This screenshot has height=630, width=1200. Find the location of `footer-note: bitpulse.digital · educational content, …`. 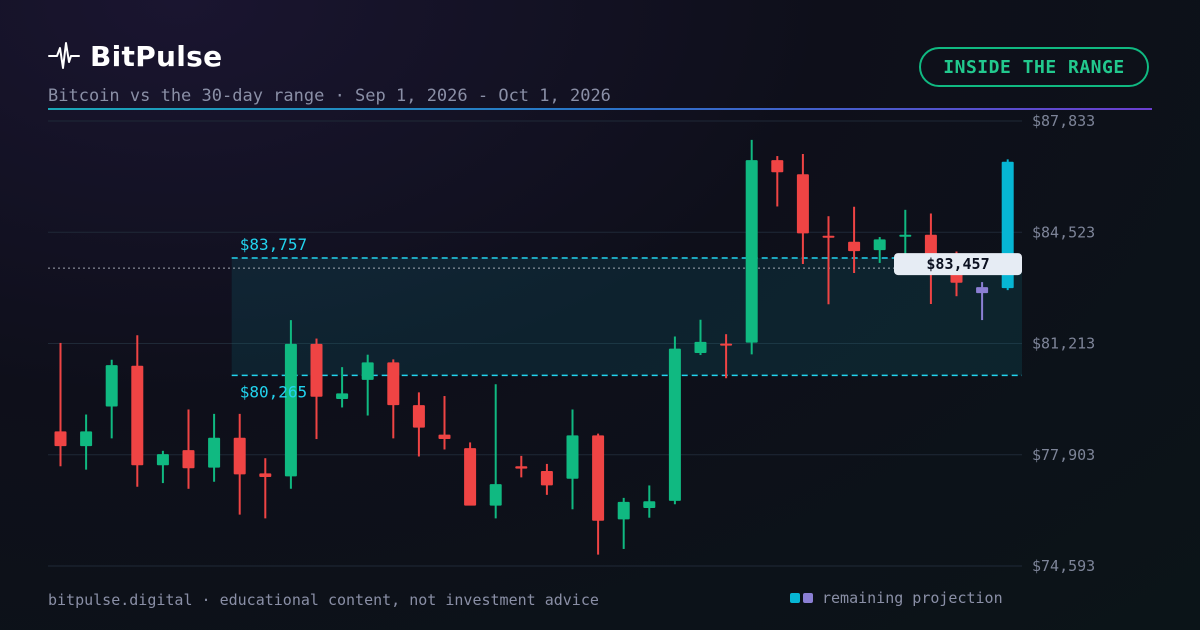

footer-note: bitpulse.digital · educational content, … is located at coordinates (323, 600).